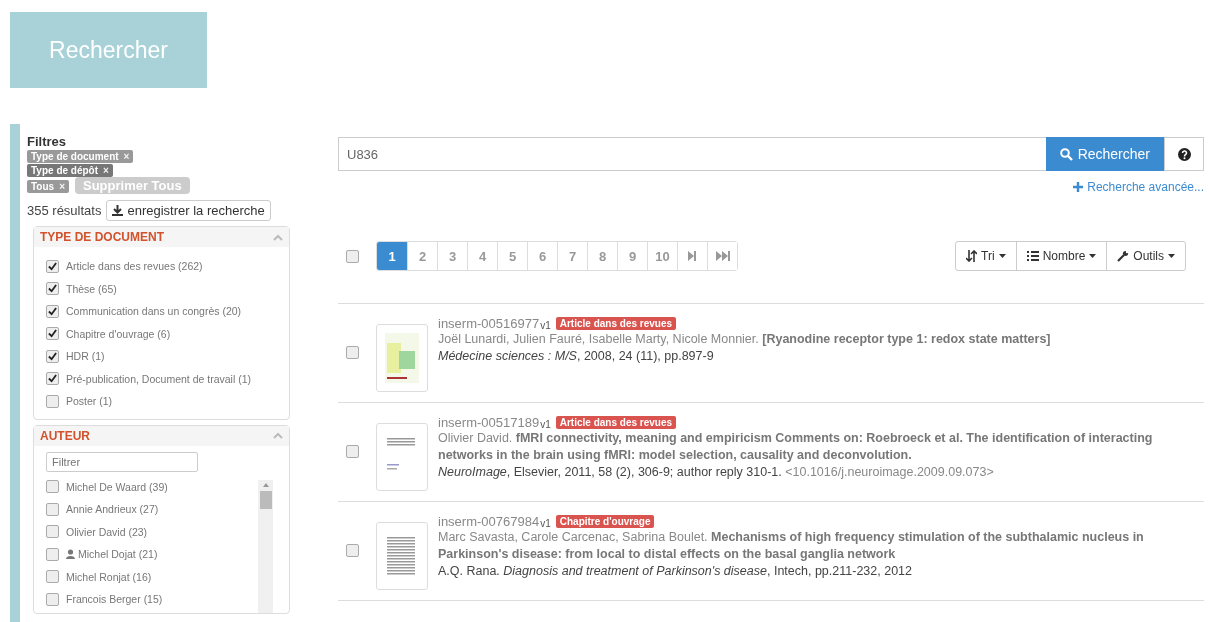  What do you see at coordinates (791, 546) in the screenshot?
I see `result-title: Marc Savasta, Carole Carcenac, Sabrina Boulet. Mechanisms of high frequency stimulation of the subthalamic nucleus in Parkinson's disease: from local to distal effects on the basal ganglia network` at bounding box center [791, 546].